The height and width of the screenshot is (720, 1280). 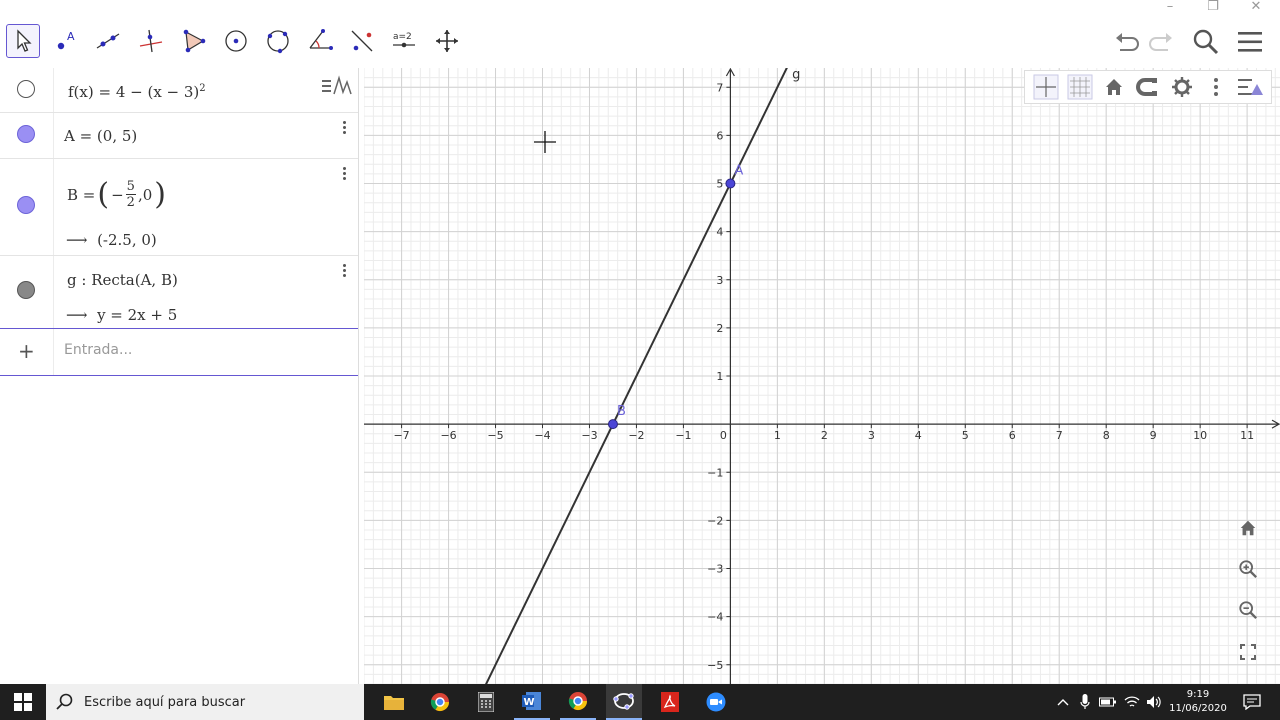 I want to click on circle-center-point-icon, so click(x=236, y=41).